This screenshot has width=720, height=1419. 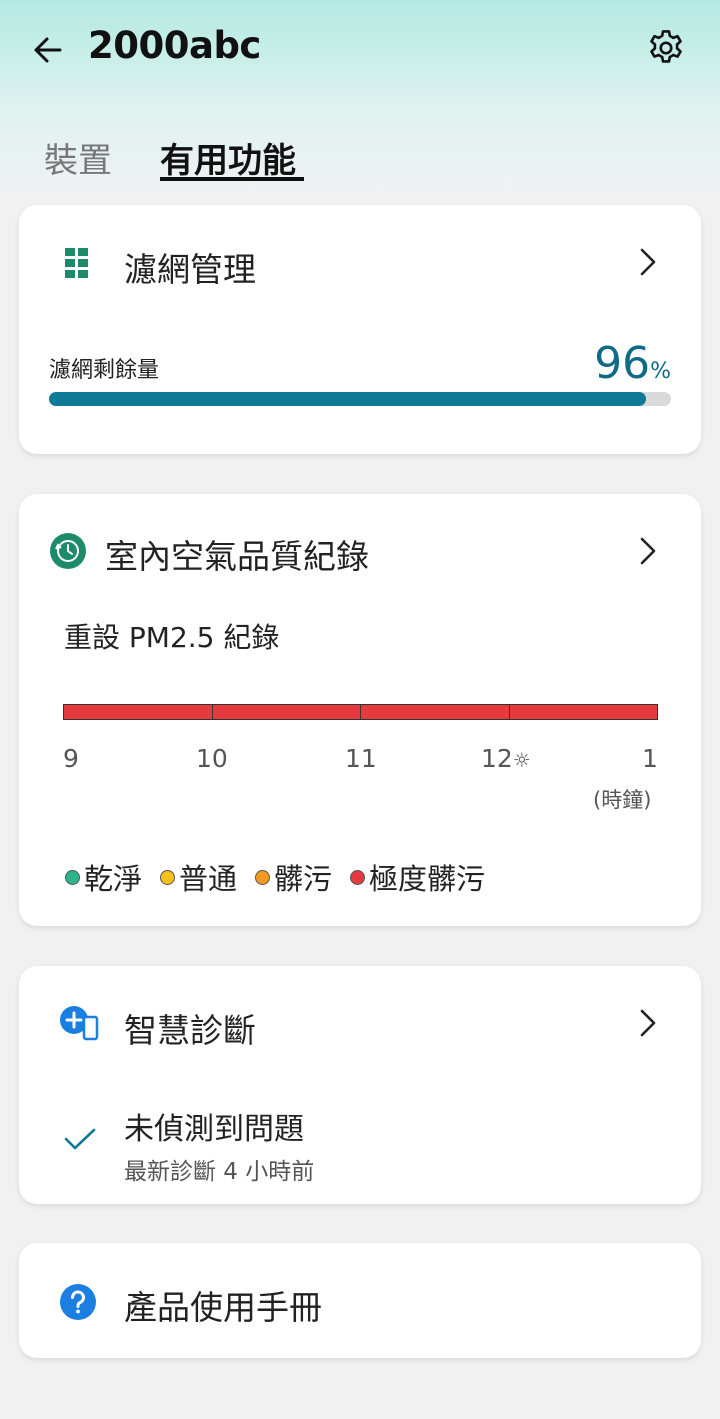 I want to click on sun-icon: ☼, so click(x=521, y=760).